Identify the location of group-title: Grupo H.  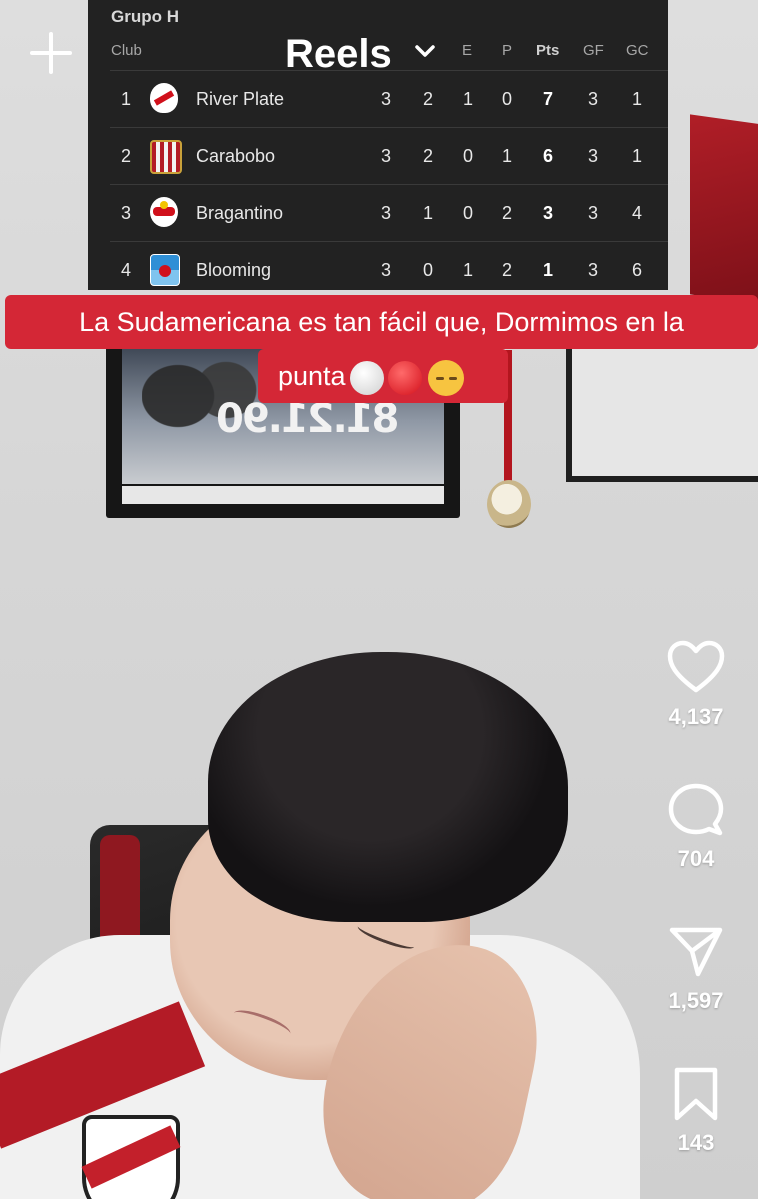
(145, 16).